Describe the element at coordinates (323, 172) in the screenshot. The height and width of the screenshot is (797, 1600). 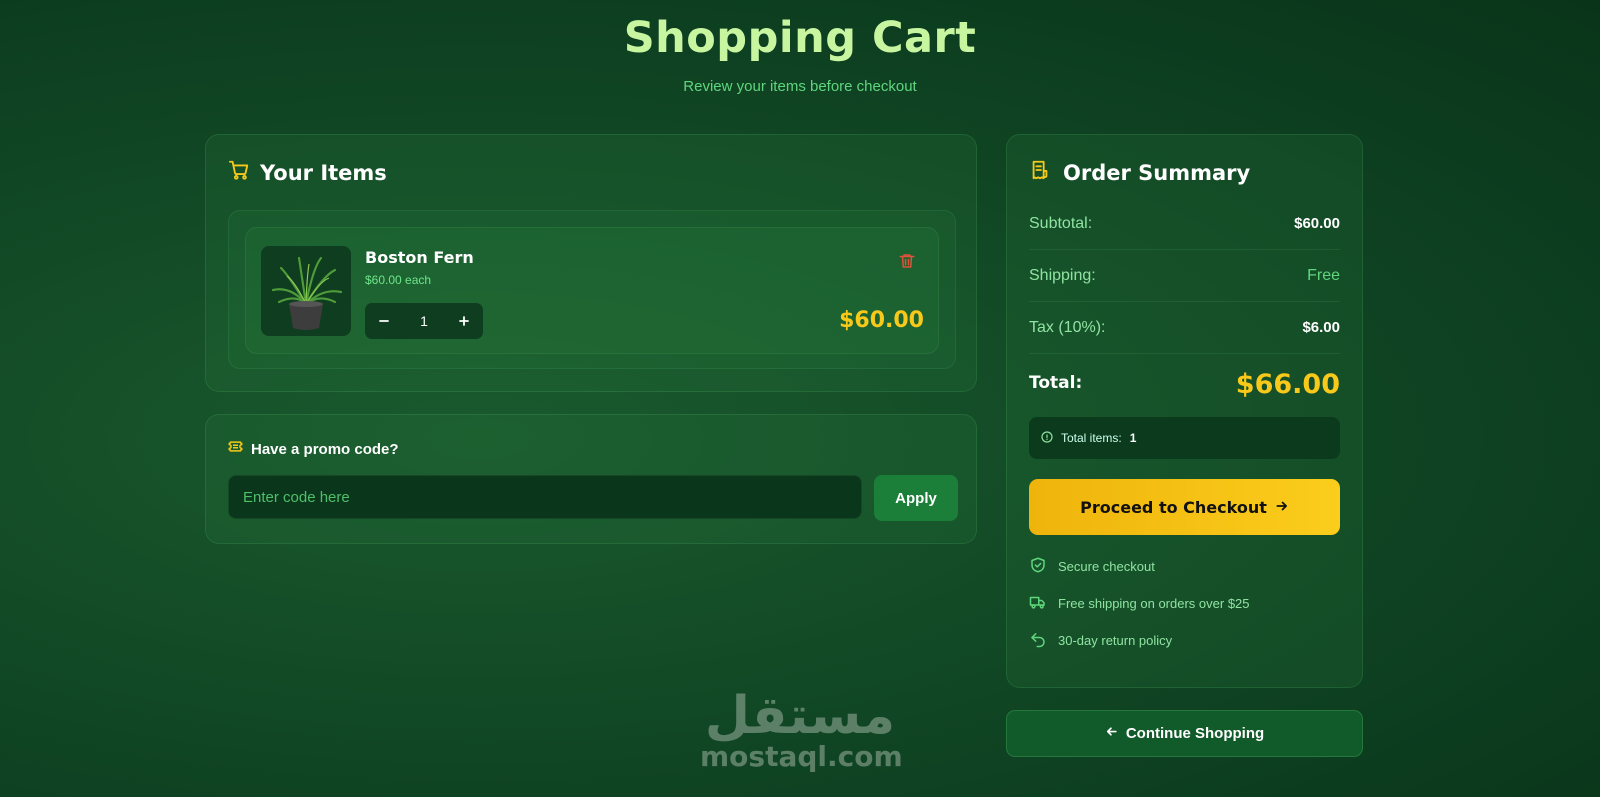
I see `items-card-title: Your Items` at that location.